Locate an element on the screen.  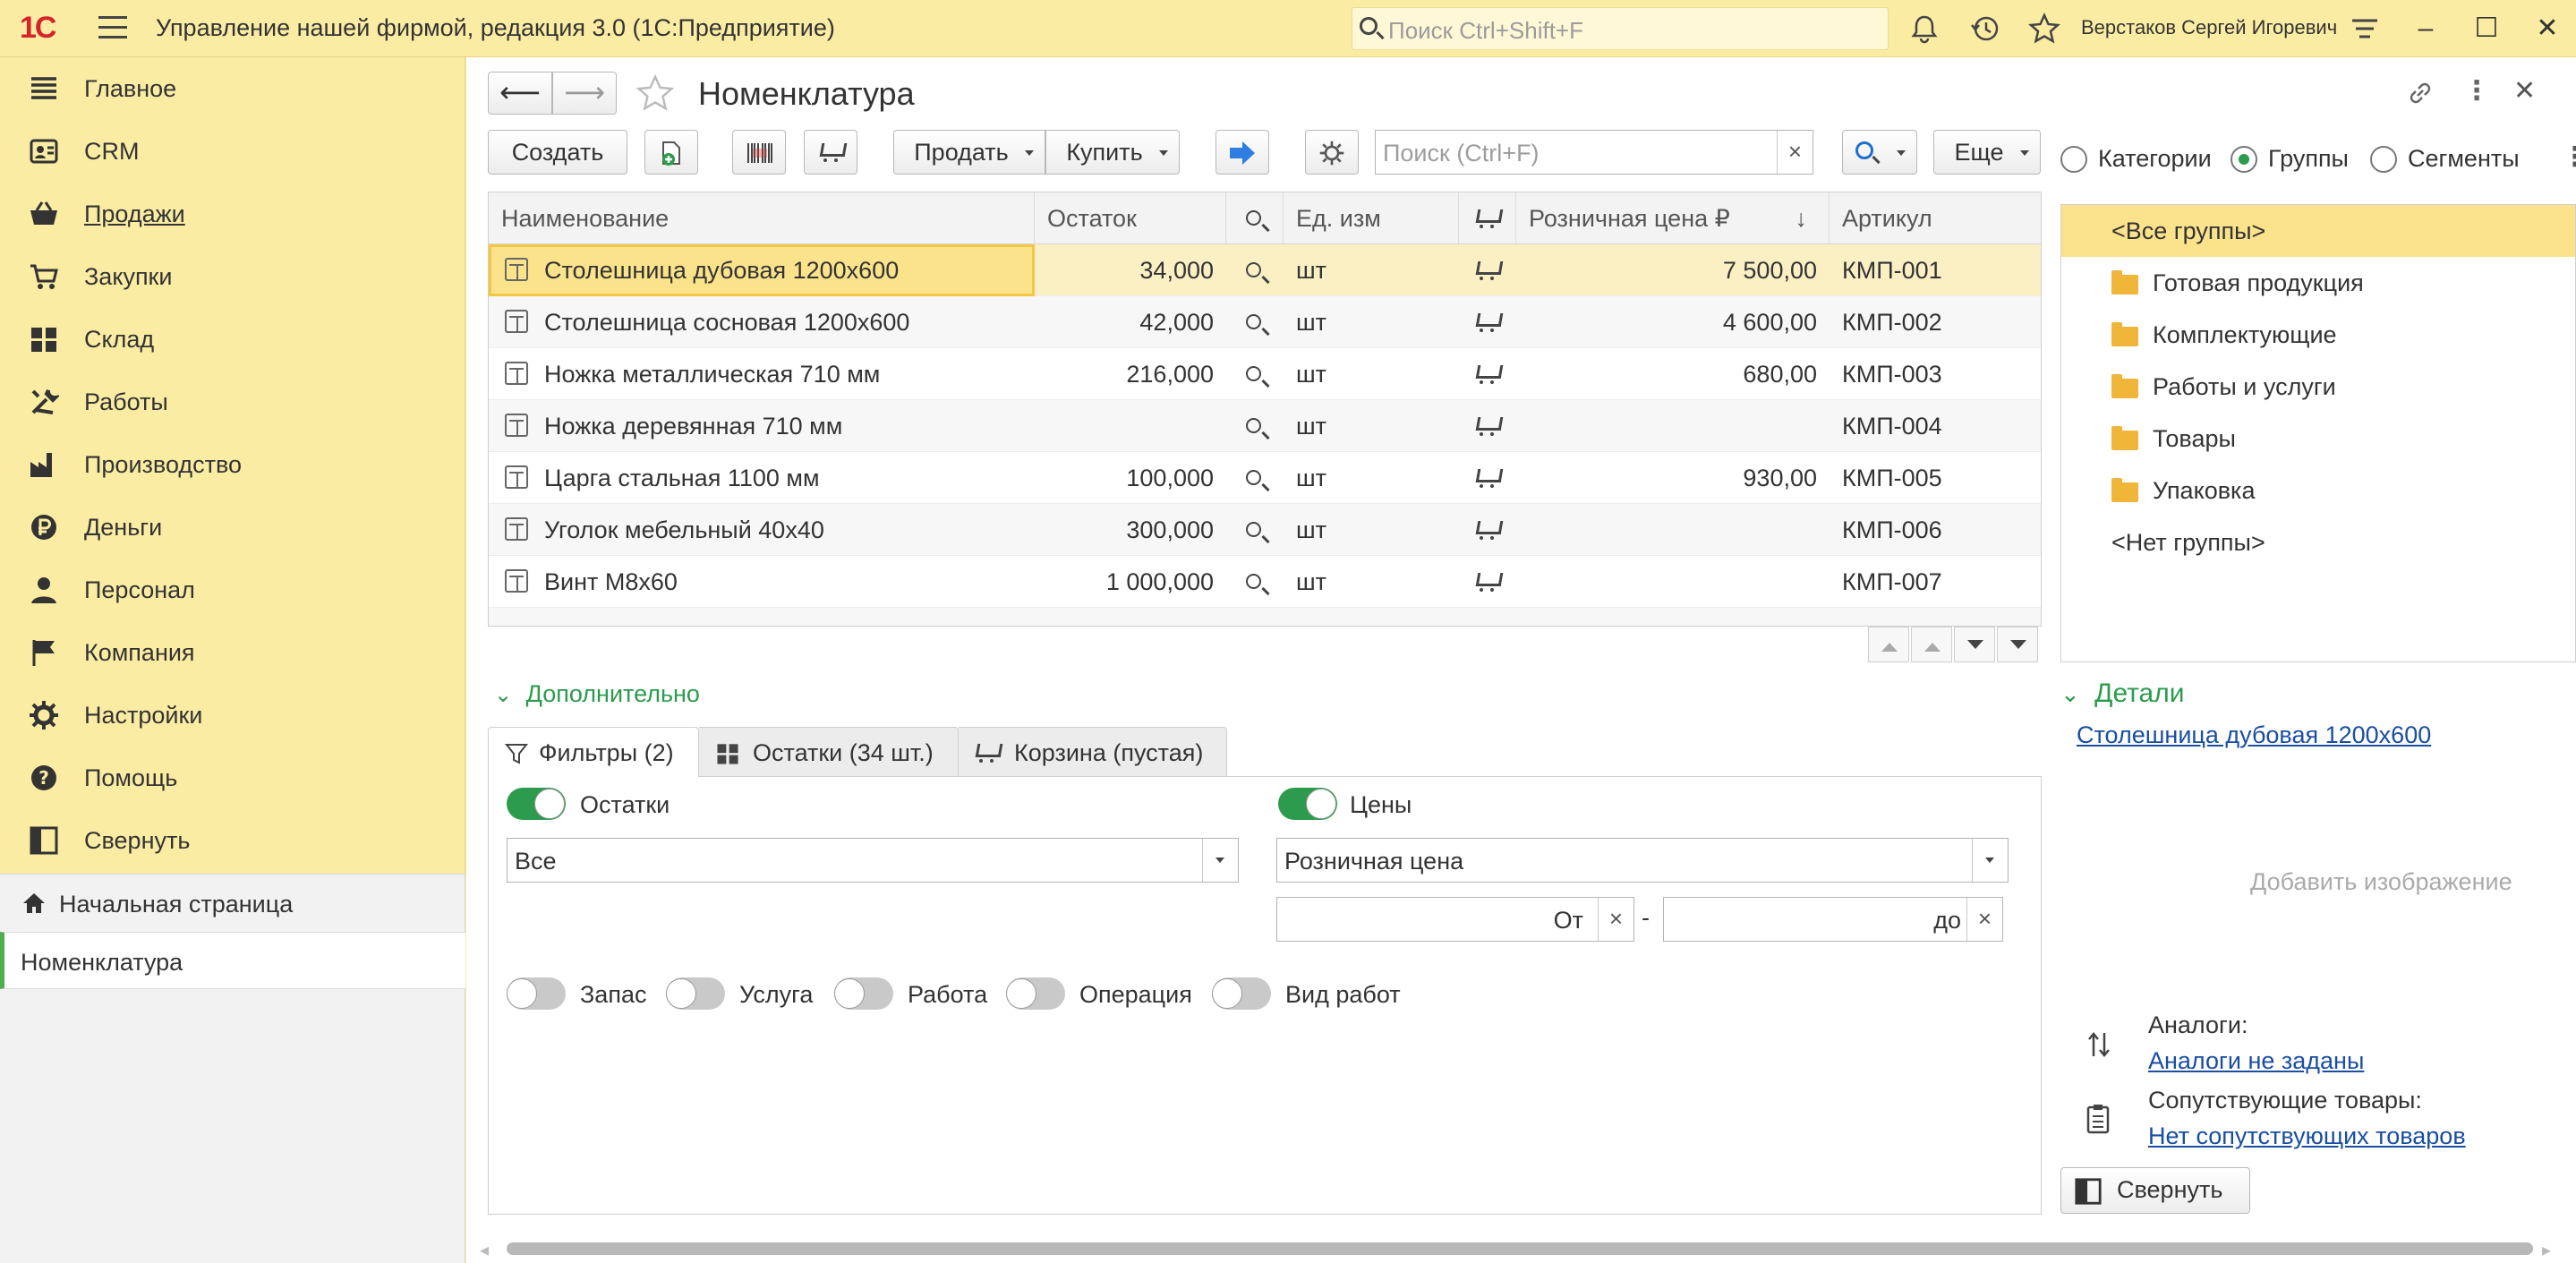
sell-dropdown-button: Продать is located at coordinates (969, 153).